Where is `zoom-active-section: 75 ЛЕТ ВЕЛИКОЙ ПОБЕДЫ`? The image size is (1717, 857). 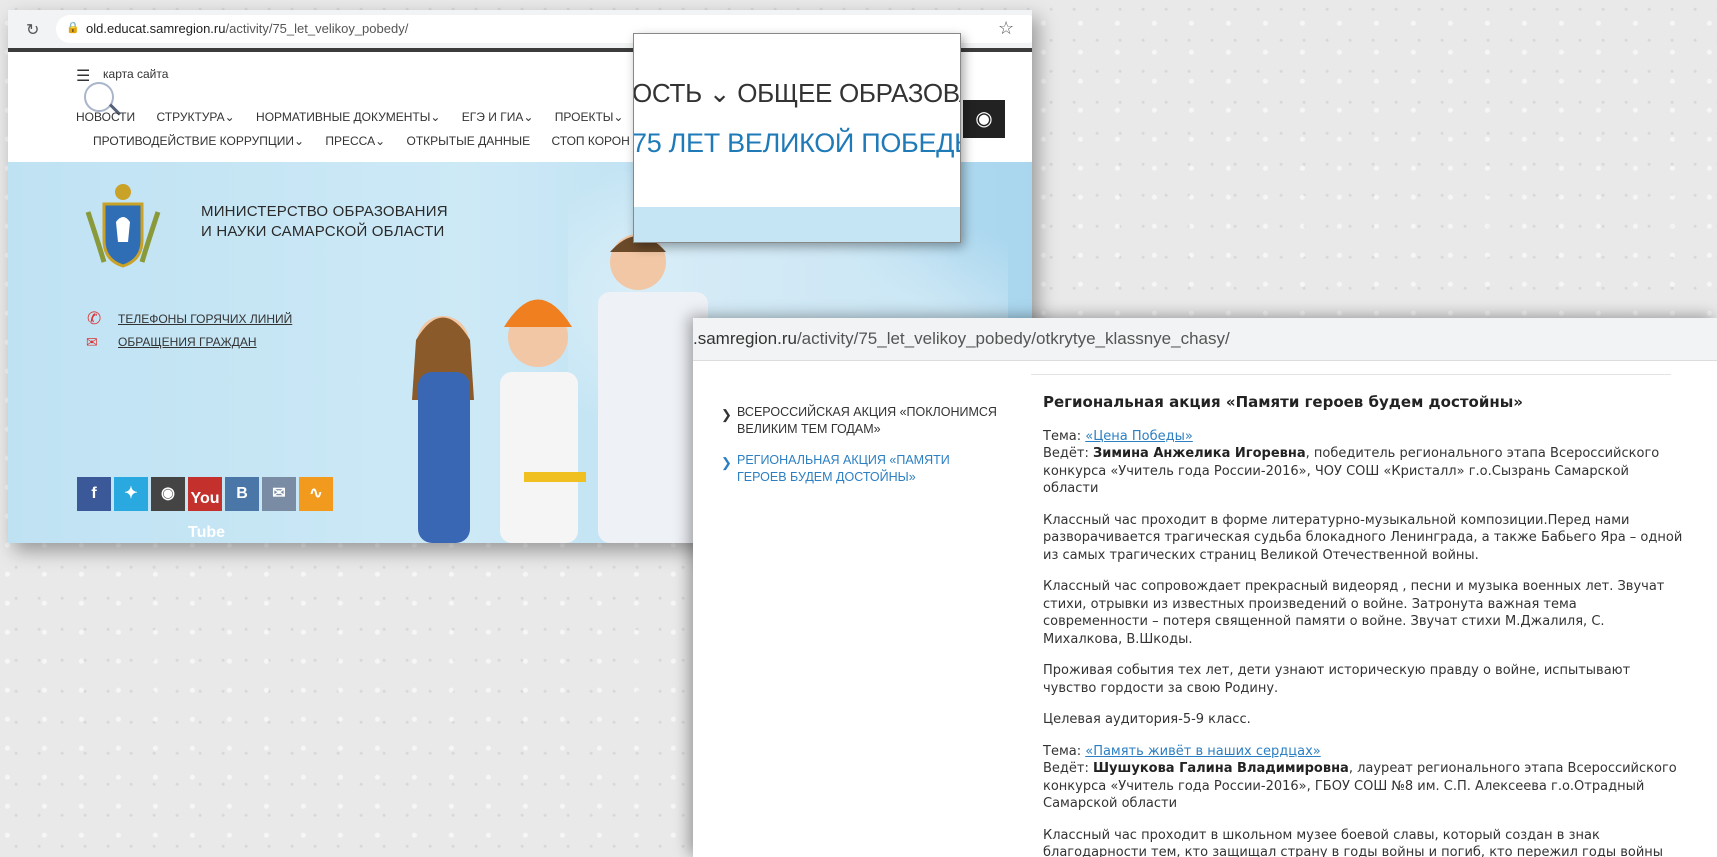 zoom-active-section: 75 ЛЕТ ВЕЛИКОЙ ПОБЕДЫ is located at coordinates (797, 143).